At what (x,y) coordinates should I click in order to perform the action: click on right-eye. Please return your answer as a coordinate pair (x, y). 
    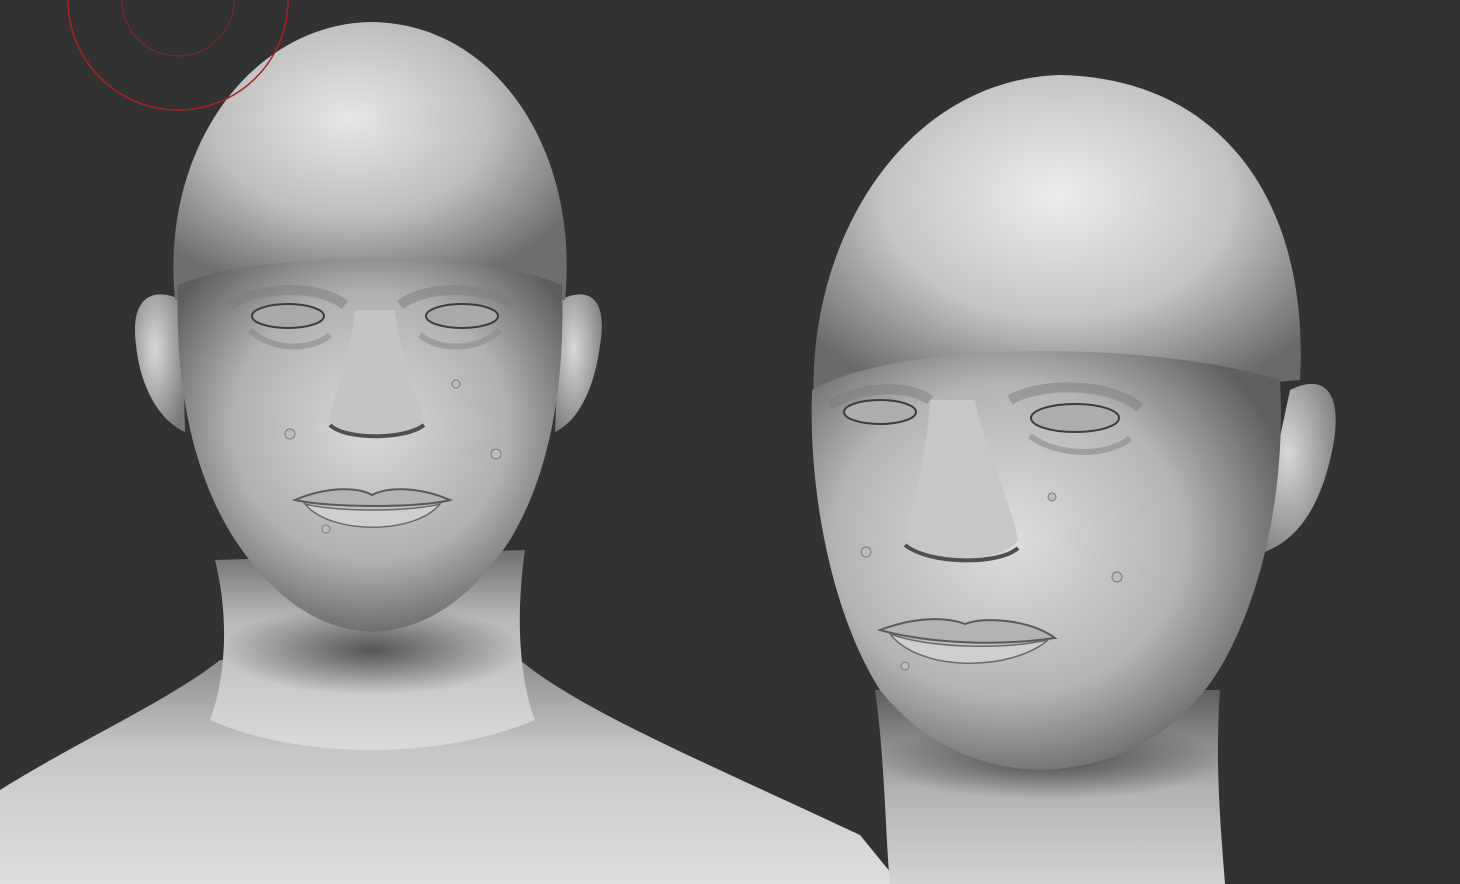
    Looking at the image, I should click on (462, 316).